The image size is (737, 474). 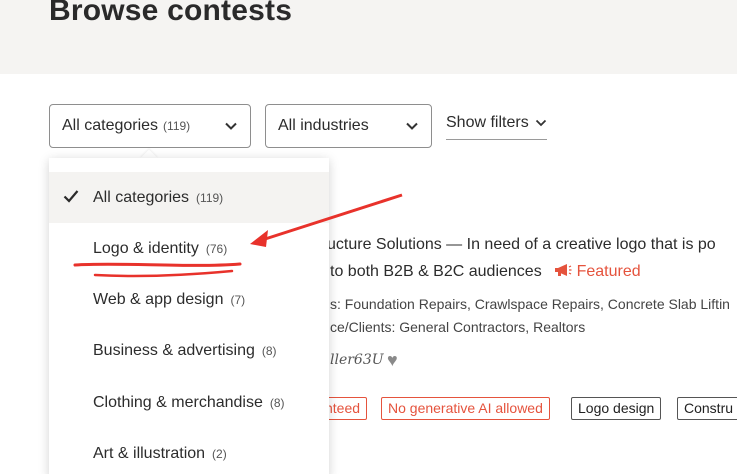 I want to click on tag-no-ai: No generative AI allowed, so click(x=465, y=408).